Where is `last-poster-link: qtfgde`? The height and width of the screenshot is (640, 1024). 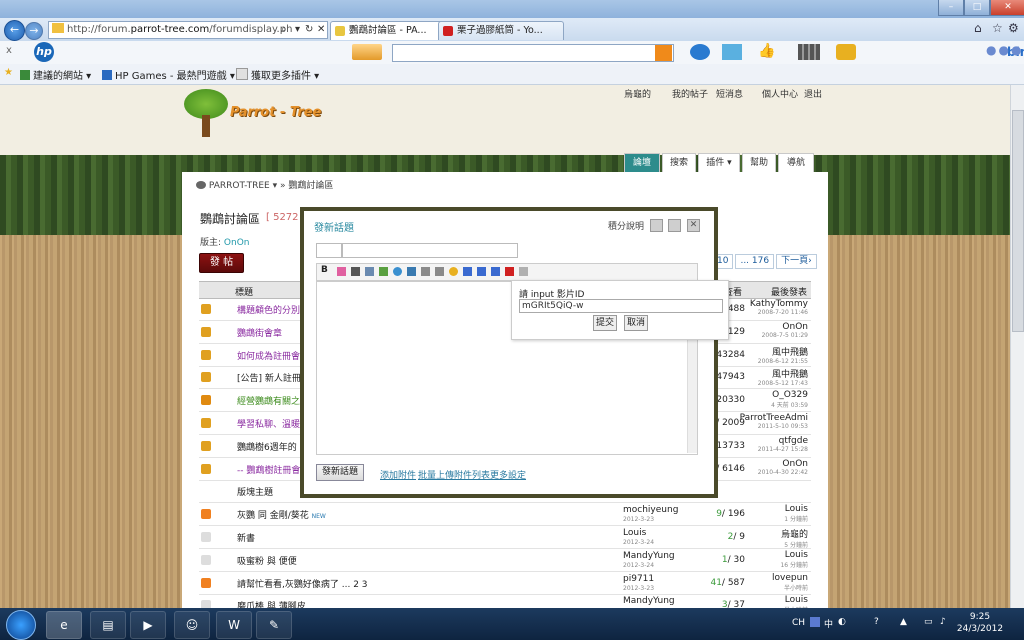
last-poster-link: qtfgde is located at coordinates (793, 441).